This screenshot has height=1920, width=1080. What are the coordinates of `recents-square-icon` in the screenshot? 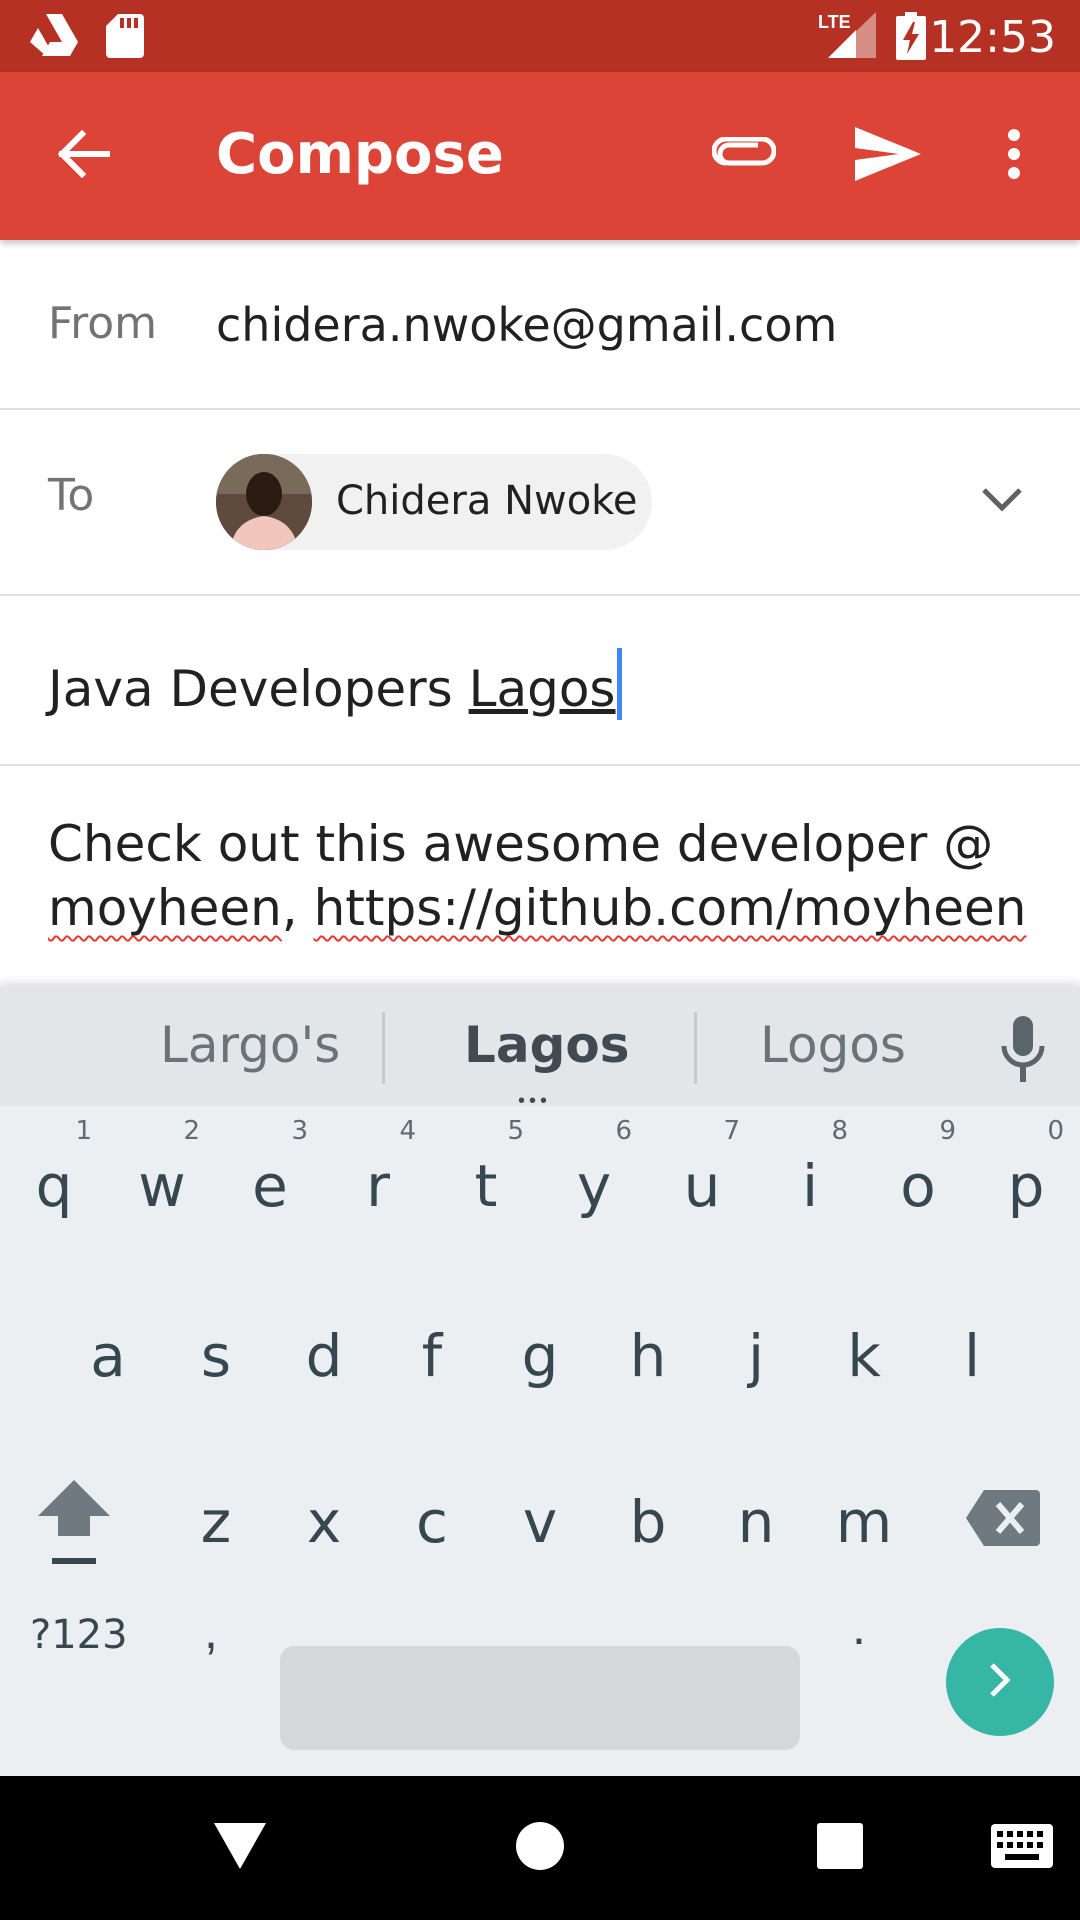 It's located at (840, 1848).